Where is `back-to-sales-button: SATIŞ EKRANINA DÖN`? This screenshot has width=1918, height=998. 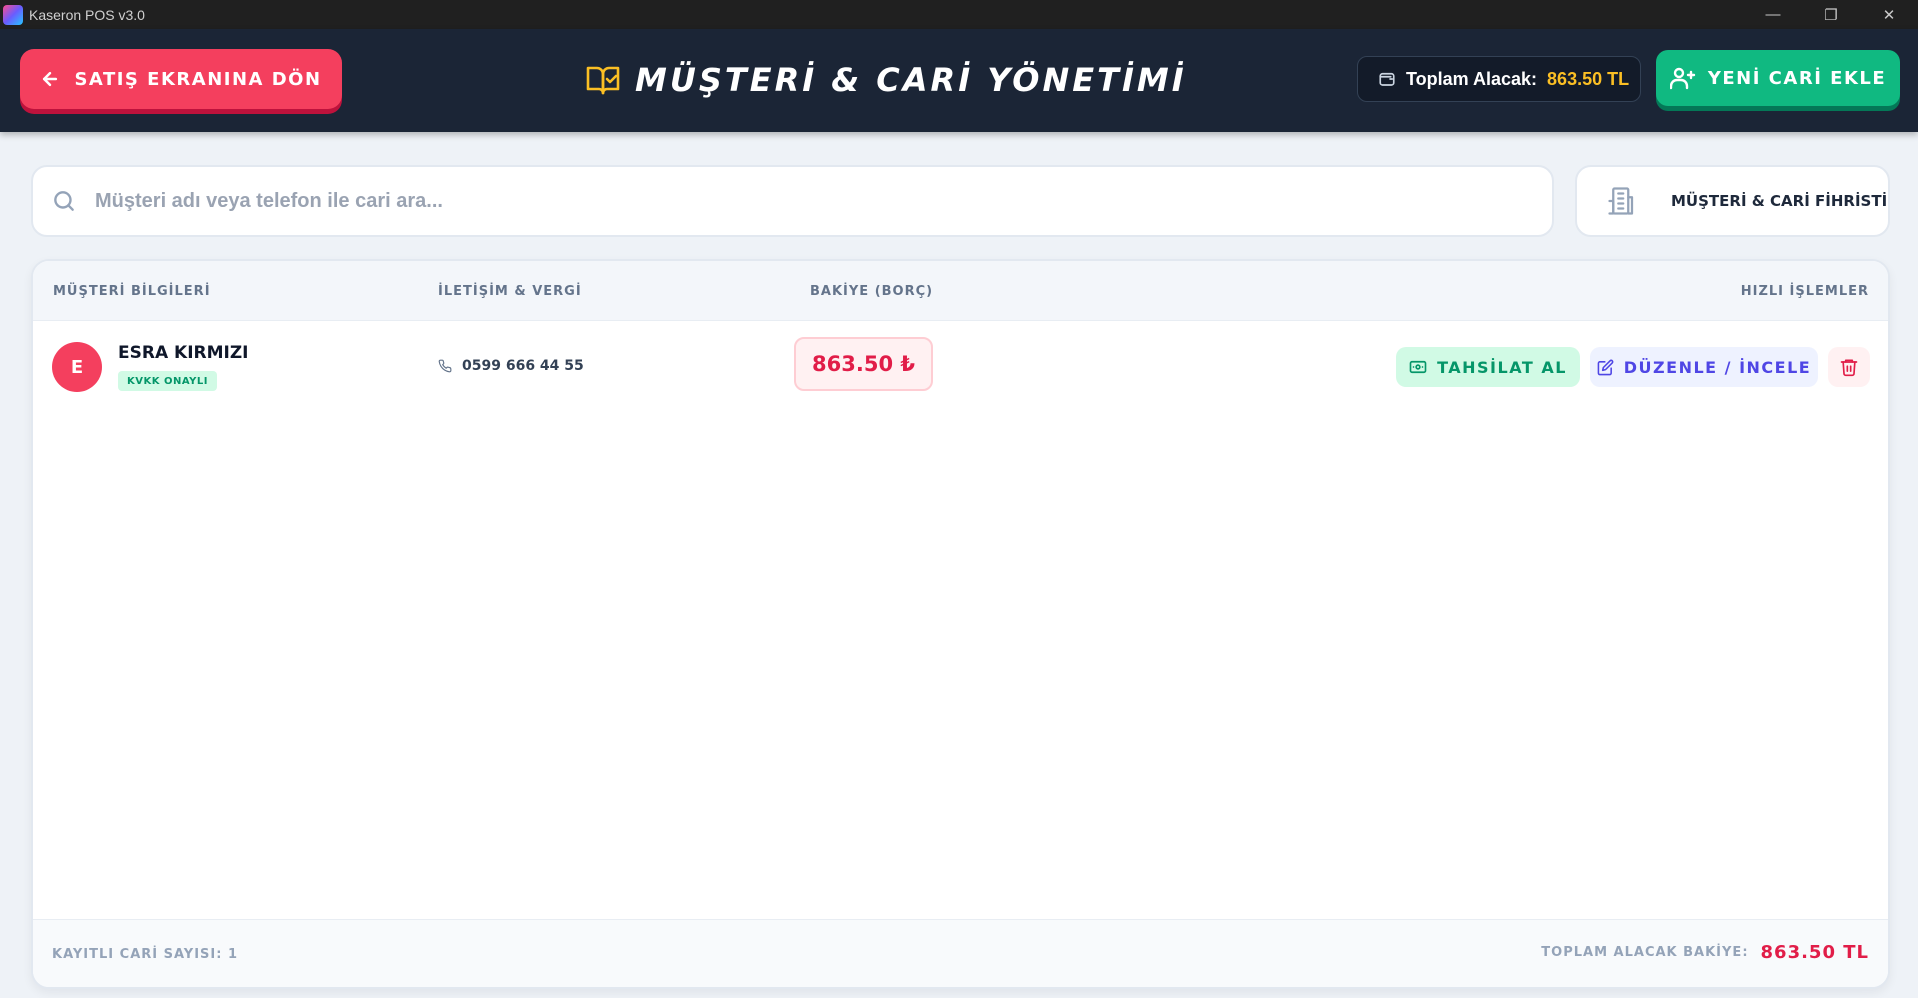 back-to-sales-button: SATIŞ EKRANINA DÖN is located at coordinates (181, 79).